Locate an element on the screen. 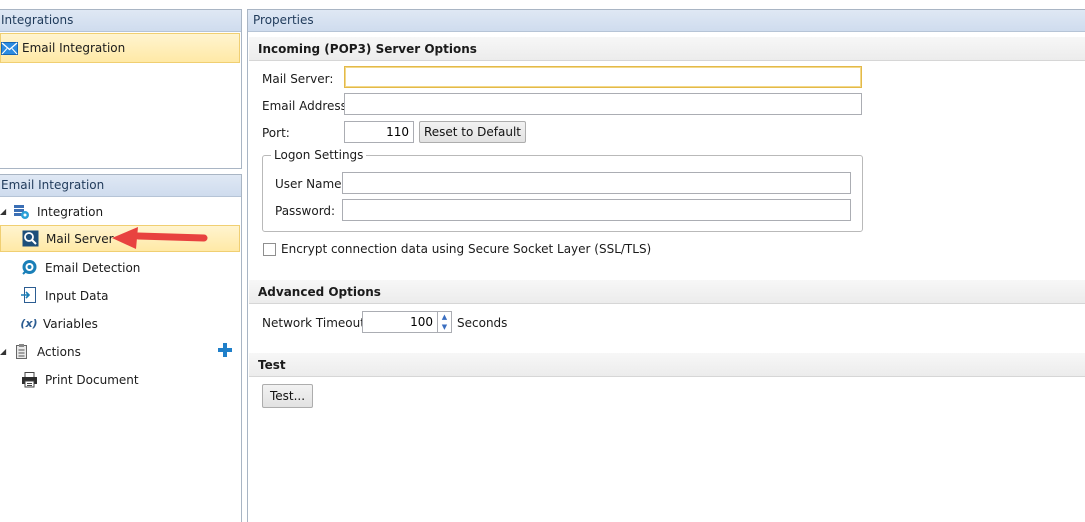  tree-item-variables: (x) Variables is located at coordinates (119, 323).